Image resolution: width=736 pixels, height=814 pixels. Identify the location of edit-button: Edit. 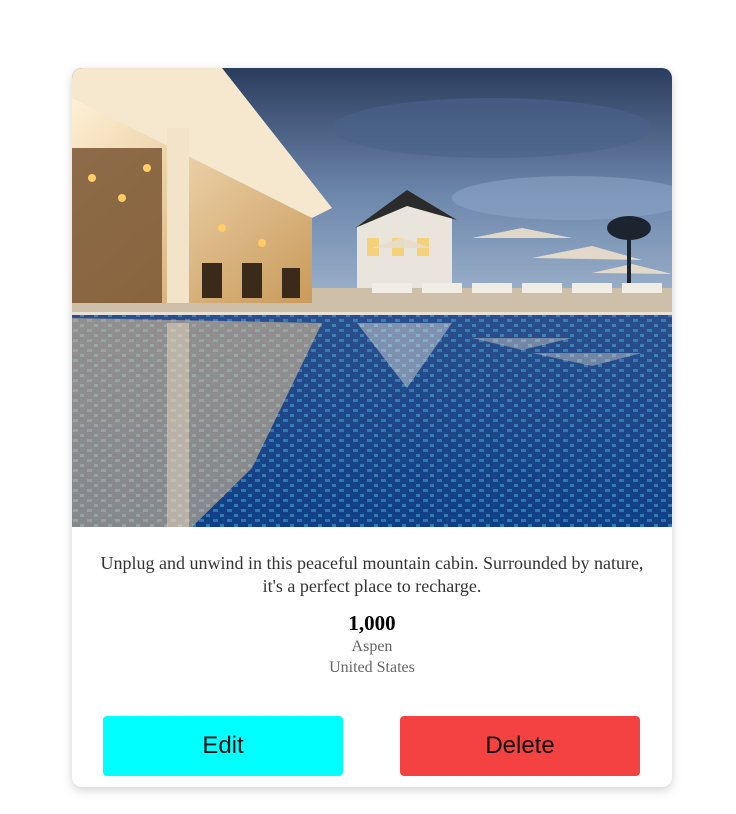
(223, 746).